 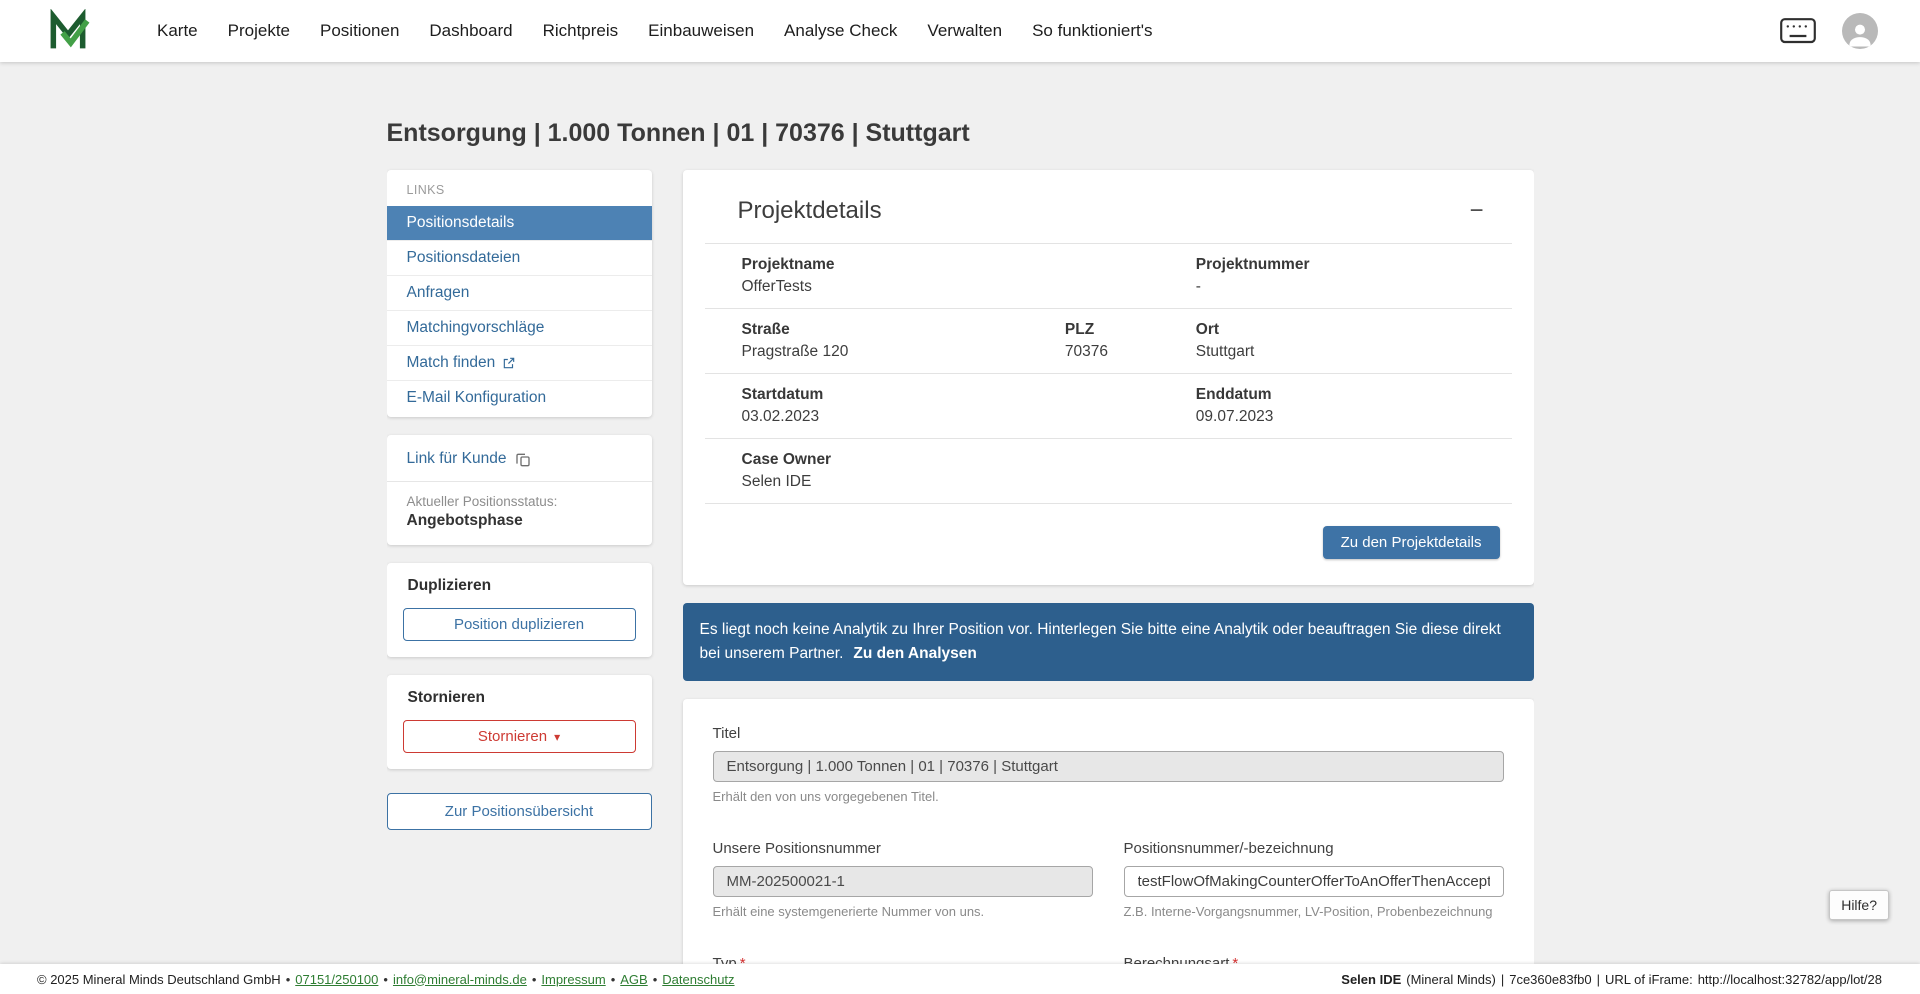 I want to click on caret-down-icon: ▾, so click(x=557, y=737).